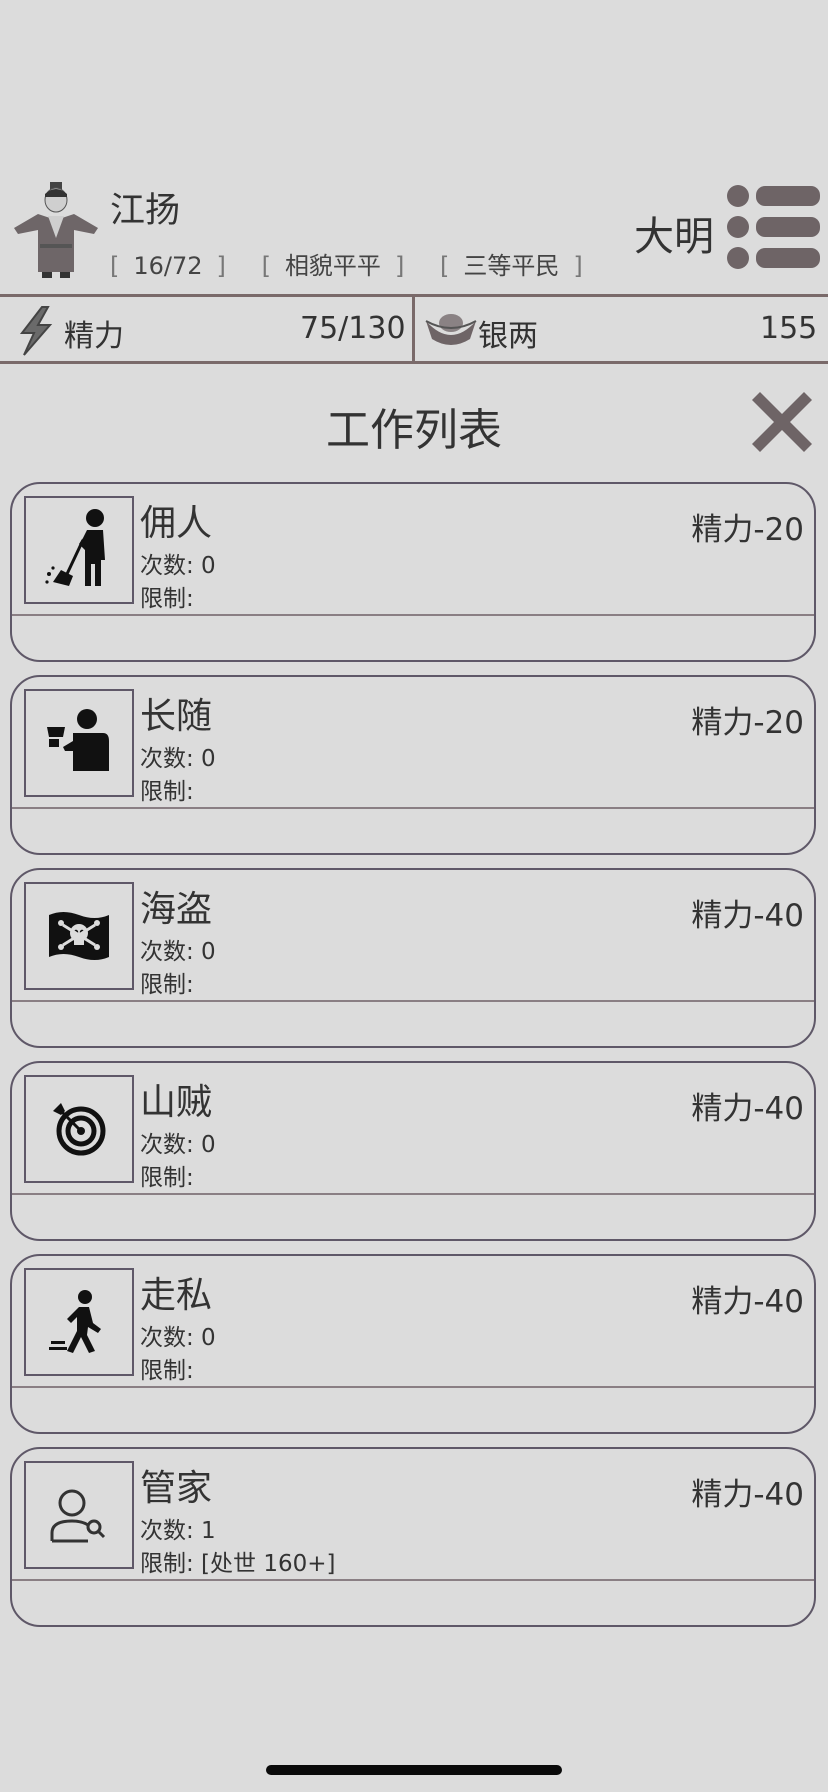  Describe the element at coordinates (168, 266) in the screenshot. I see `tag-age: [16/72]` at that location.